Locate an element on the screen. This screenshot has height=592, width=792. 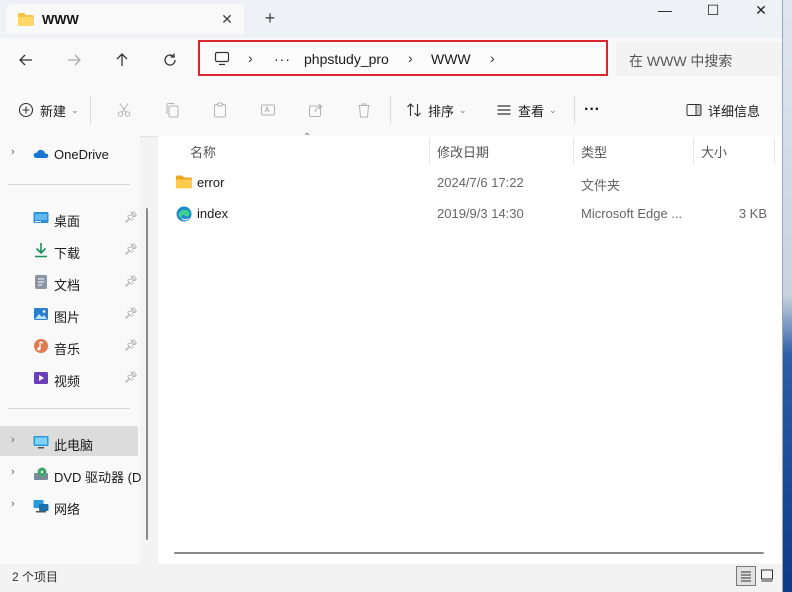
share-icon is located at coordinates (316, 110).